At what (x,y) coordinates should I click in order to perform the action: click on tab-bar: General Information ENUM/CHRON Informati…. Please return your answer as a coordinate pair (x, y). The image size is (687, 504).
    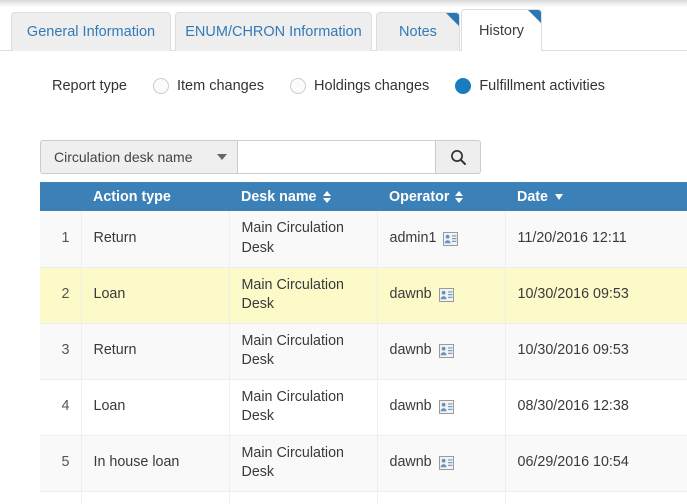
    Looking at the image, I should click on (343, 29).